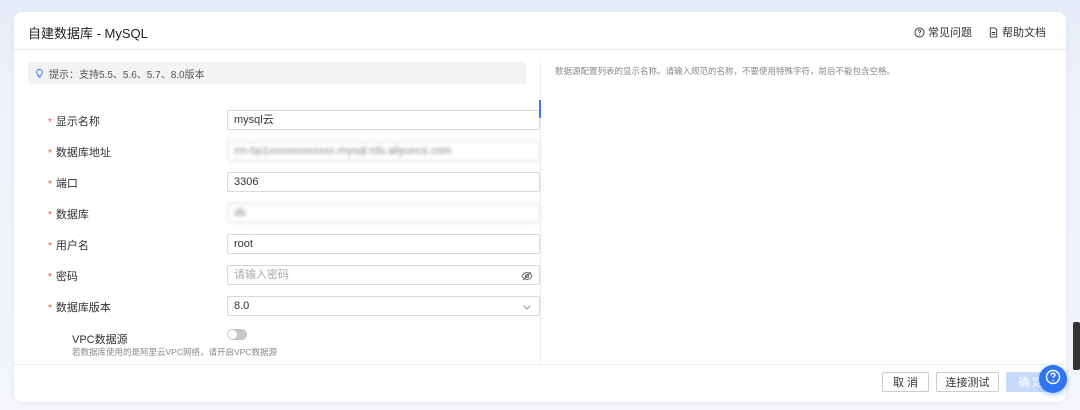 This screenshot has width=1080, height=410. What do you see at coordinates (383, 182) in the screenshot?
I see `port-input: 3306` at bounding box center [383, 182].